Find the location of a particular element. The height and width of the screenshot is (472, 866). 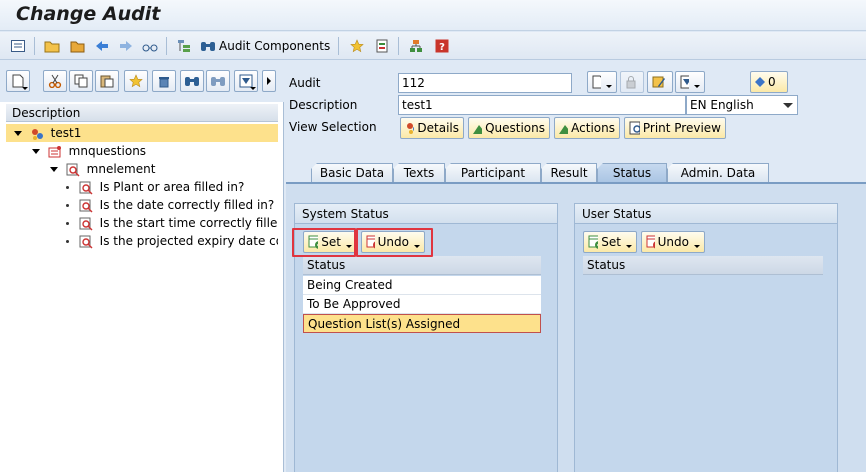

pencil-icon is located at coordinates (658, 82).